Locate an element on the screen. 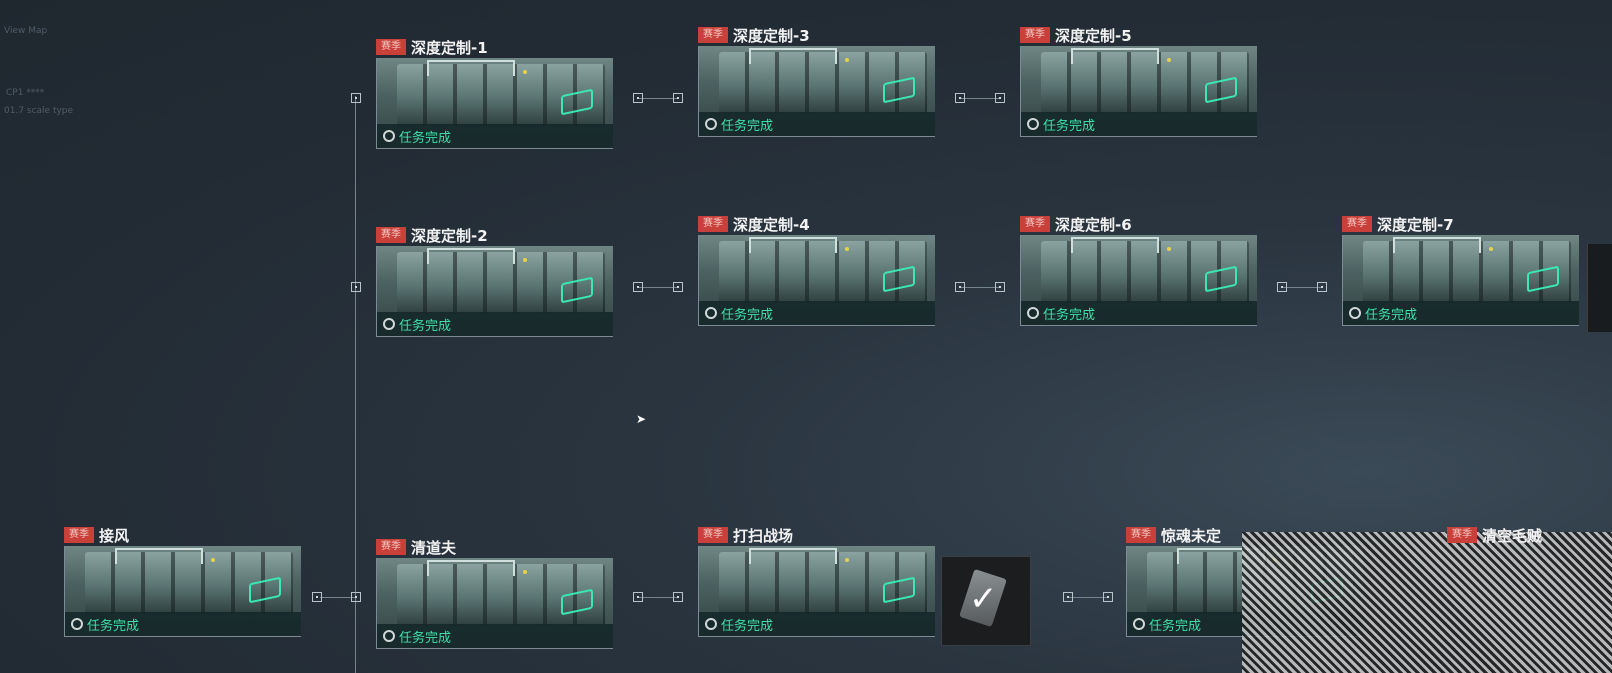 This screenshot has height=673, width=1612. mission-title: 打扫战场 is located at coordinates (763, 535).